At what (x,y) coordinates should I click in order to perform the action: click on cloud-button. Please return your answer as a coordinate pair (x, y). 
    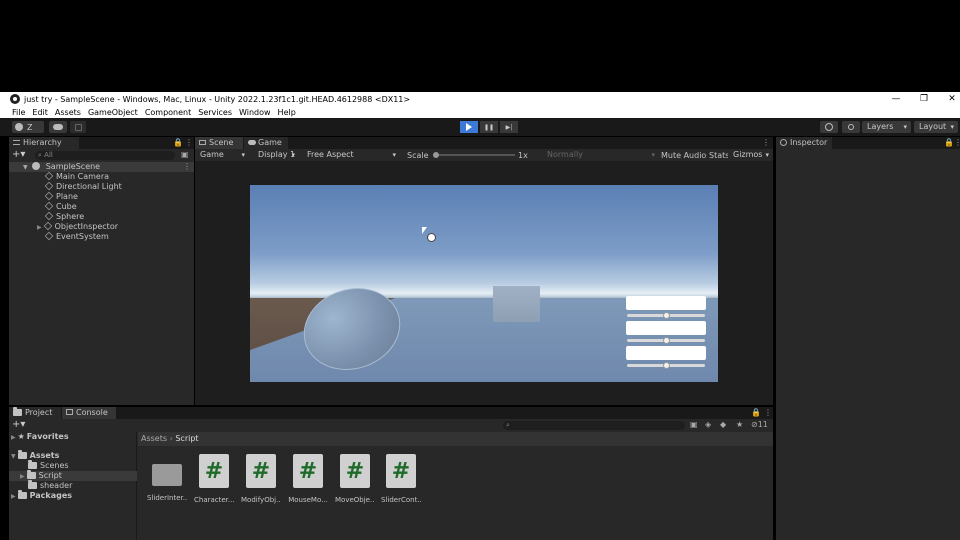
    Looking at the image, I should click on (58, 127).